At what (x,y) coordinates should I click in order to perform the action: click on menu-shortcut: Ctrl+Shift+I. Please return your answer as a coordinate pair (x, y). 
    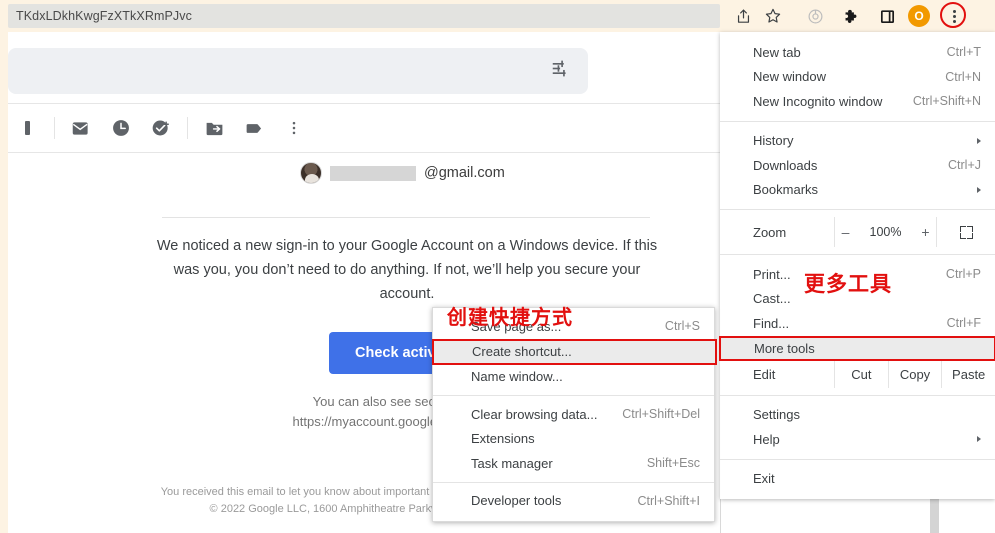
    Looking at the image, I should click on (668, 500).